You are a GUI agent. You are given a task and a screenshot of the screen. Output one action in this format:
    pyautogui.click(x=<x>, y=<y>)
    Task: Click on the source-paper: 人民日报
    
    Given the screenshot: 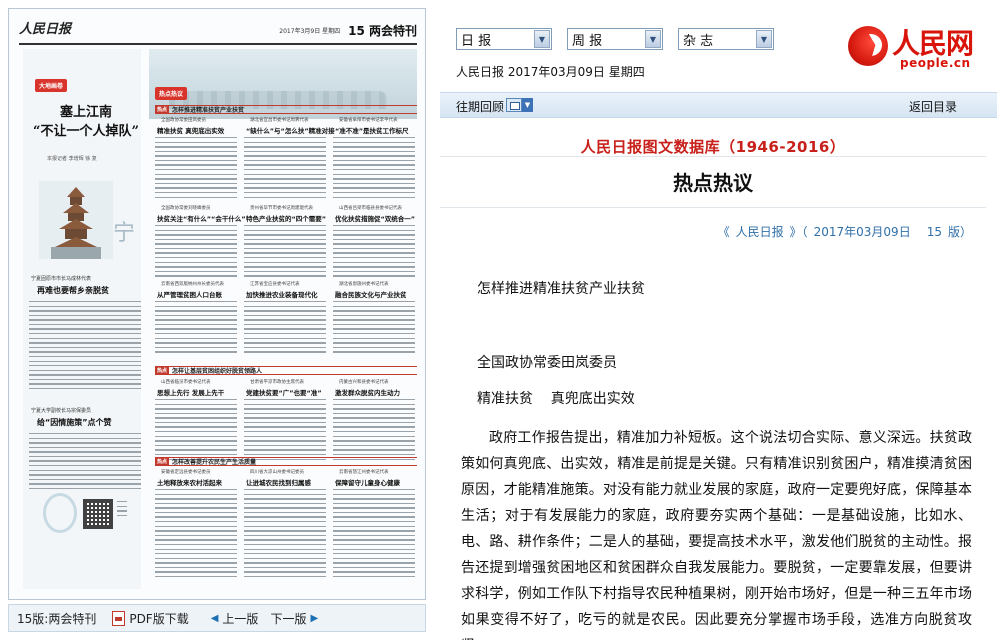 What is the action you would take?
    pyautogui.click(x=760, y=232)
    